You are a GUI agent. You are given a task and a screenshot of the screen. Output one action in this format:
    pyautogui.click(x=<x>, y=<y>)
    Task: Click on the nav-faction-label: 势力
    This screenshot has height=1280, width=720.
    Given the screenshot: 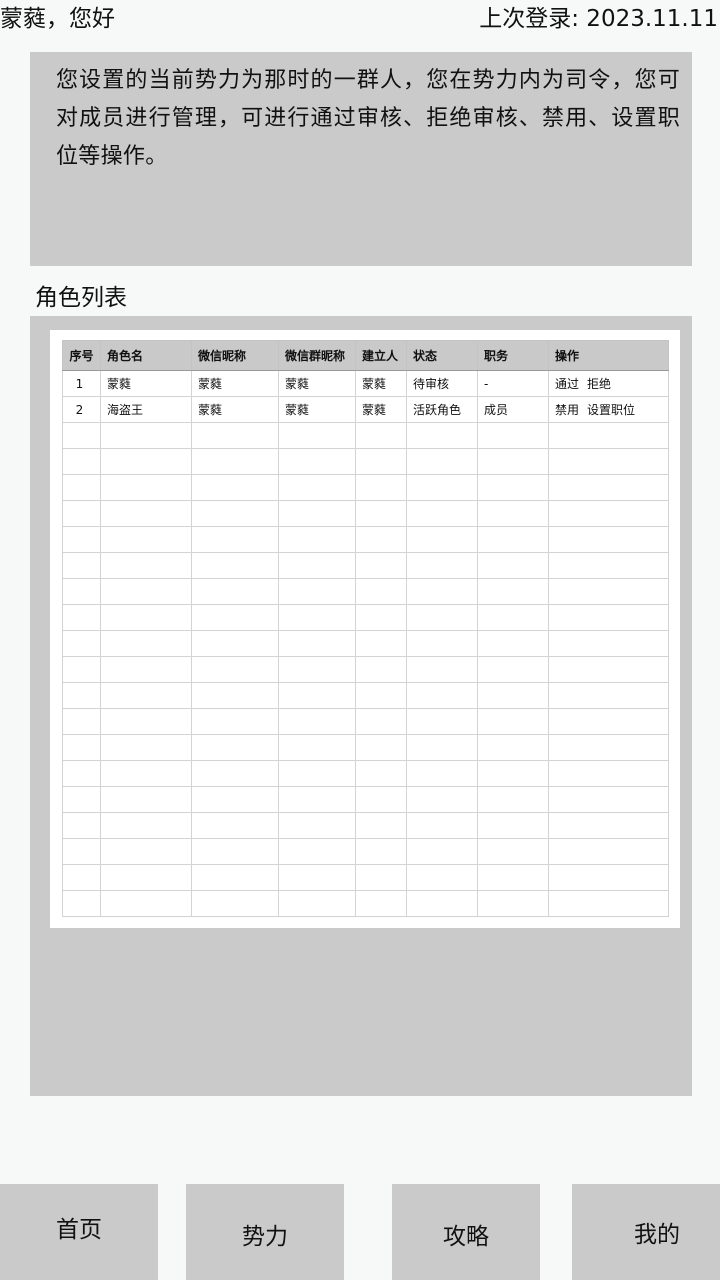 What is the action you would take?
    pyautogui.click(x=265, y=1237)
    